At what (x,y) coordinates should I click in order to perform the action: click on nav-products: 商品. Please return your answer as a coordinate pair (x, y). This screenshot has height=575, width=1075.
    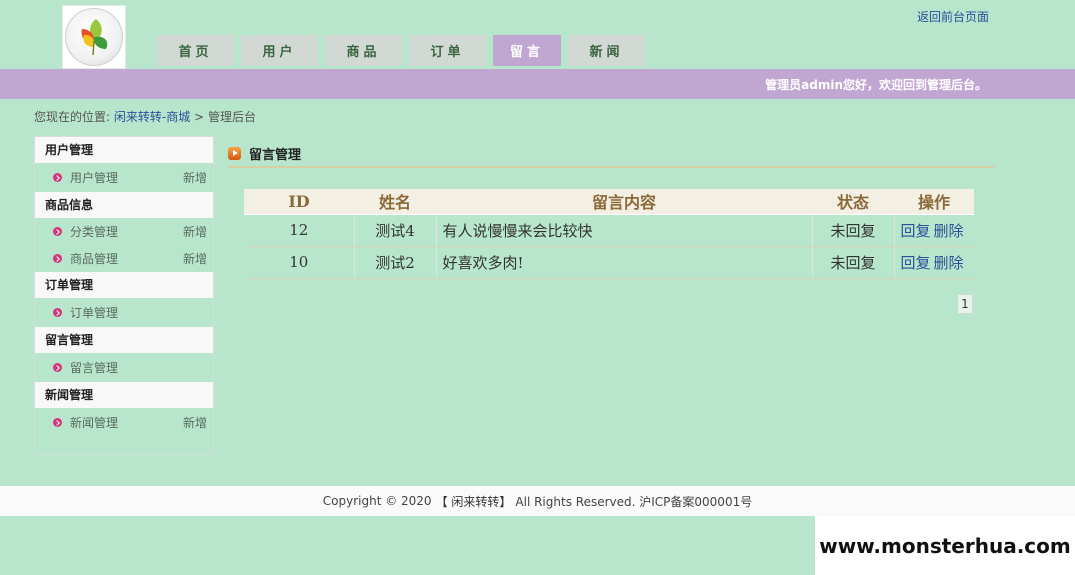
    Looking at the image, I should click on (363, 50).